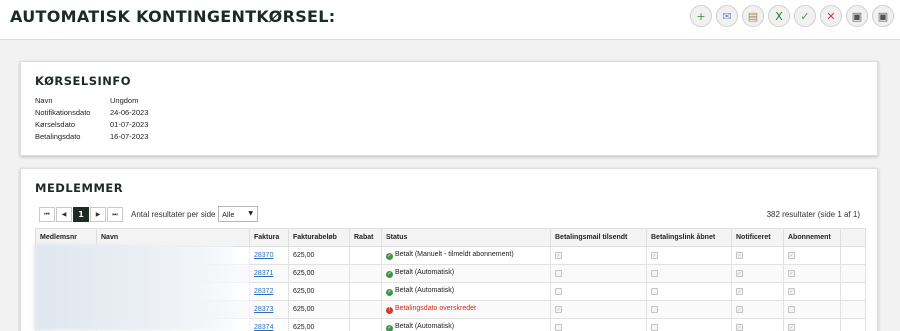  I want to click on check-button: ✓, so click(805, 16).